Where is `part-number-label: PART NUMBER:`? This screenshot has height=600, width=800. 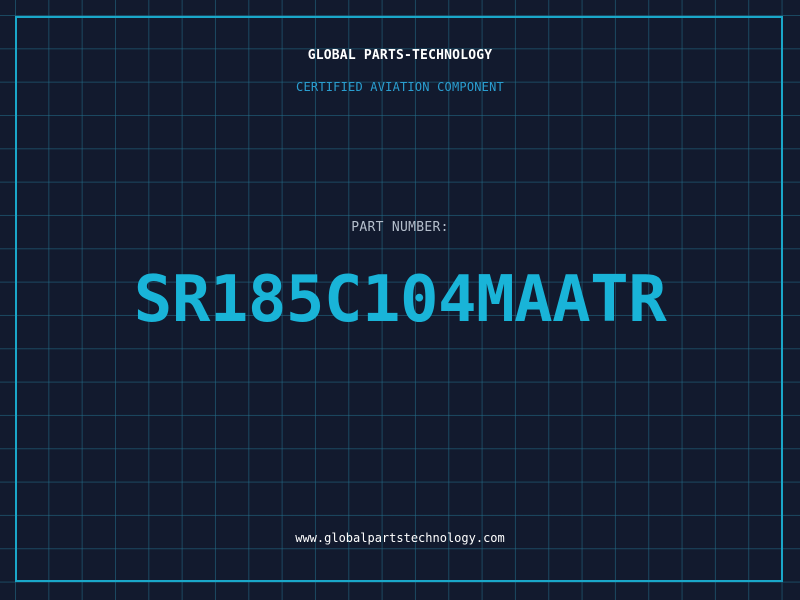
part-number-label: PART NUMBER: is located at coordinates (400, 227).